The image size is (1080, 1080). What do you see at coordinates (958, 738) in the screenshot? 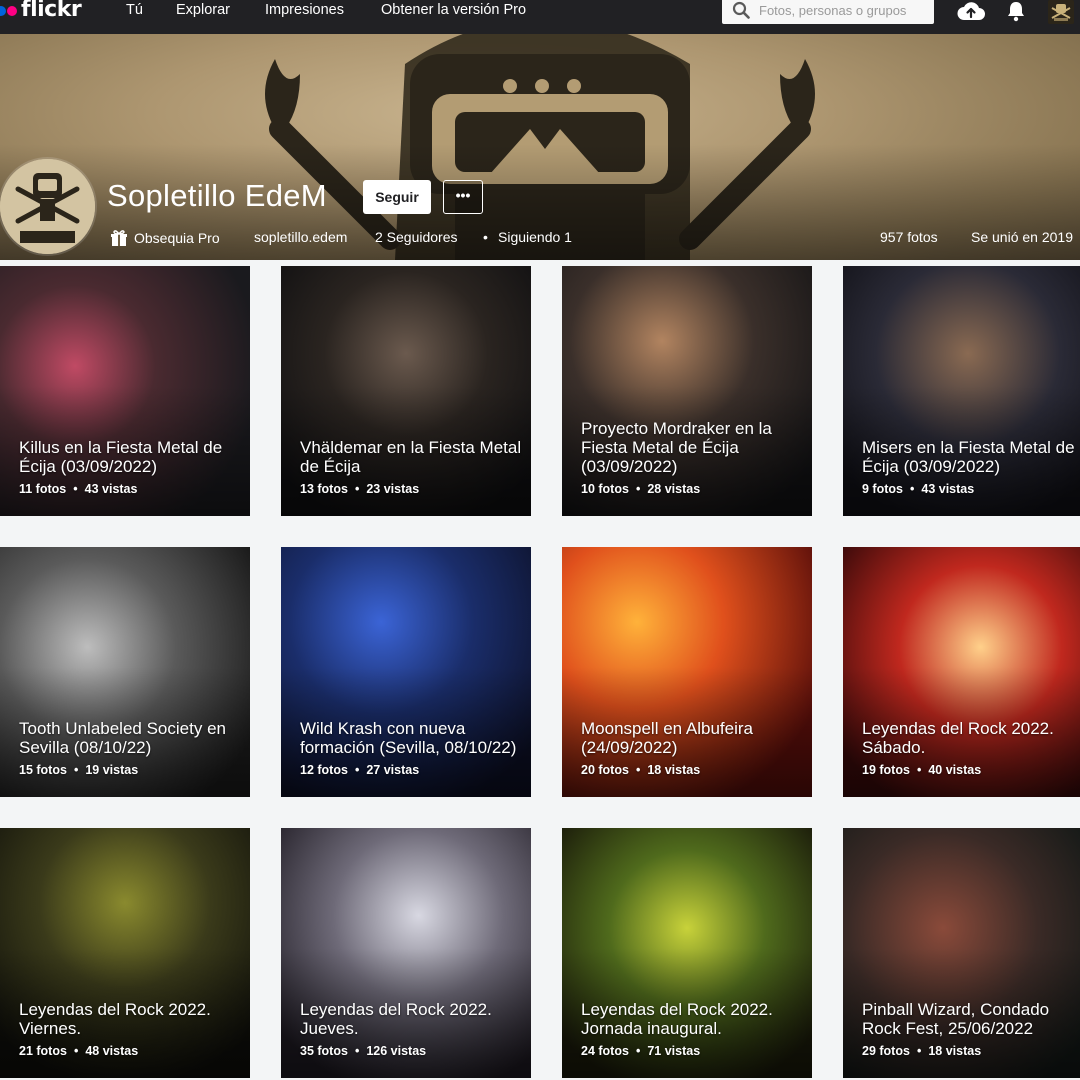
I see `album-title: Leyendas del Rock 2022. Sábado.` at bounding box center [958, 738].